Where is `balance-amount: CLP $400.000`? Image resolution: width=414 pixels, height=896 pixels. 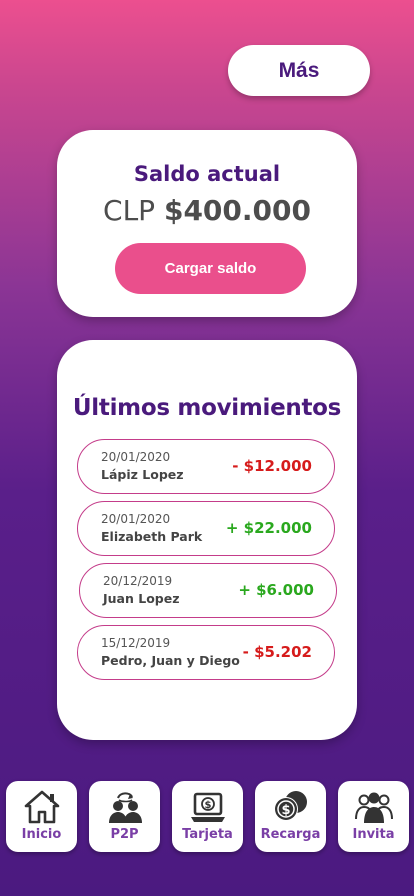 balance-amount: CLP $400.000 is located at coordinates (207, 210).